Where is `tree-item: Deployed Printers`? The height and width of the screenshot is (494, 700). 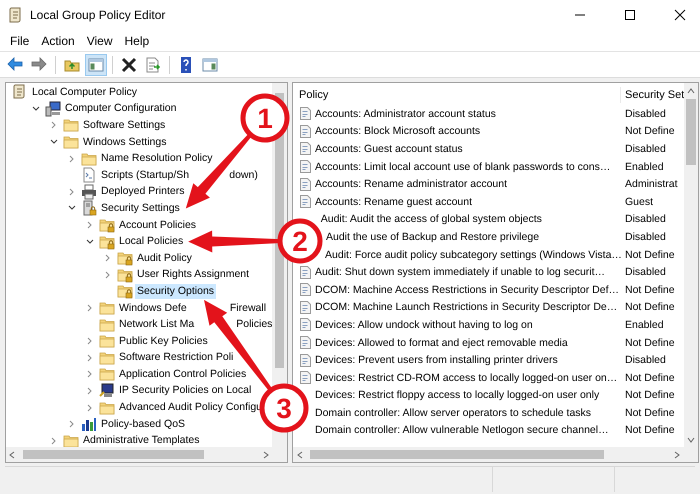
tree-item: Deployed Printers is located at coordinates (142, 192).